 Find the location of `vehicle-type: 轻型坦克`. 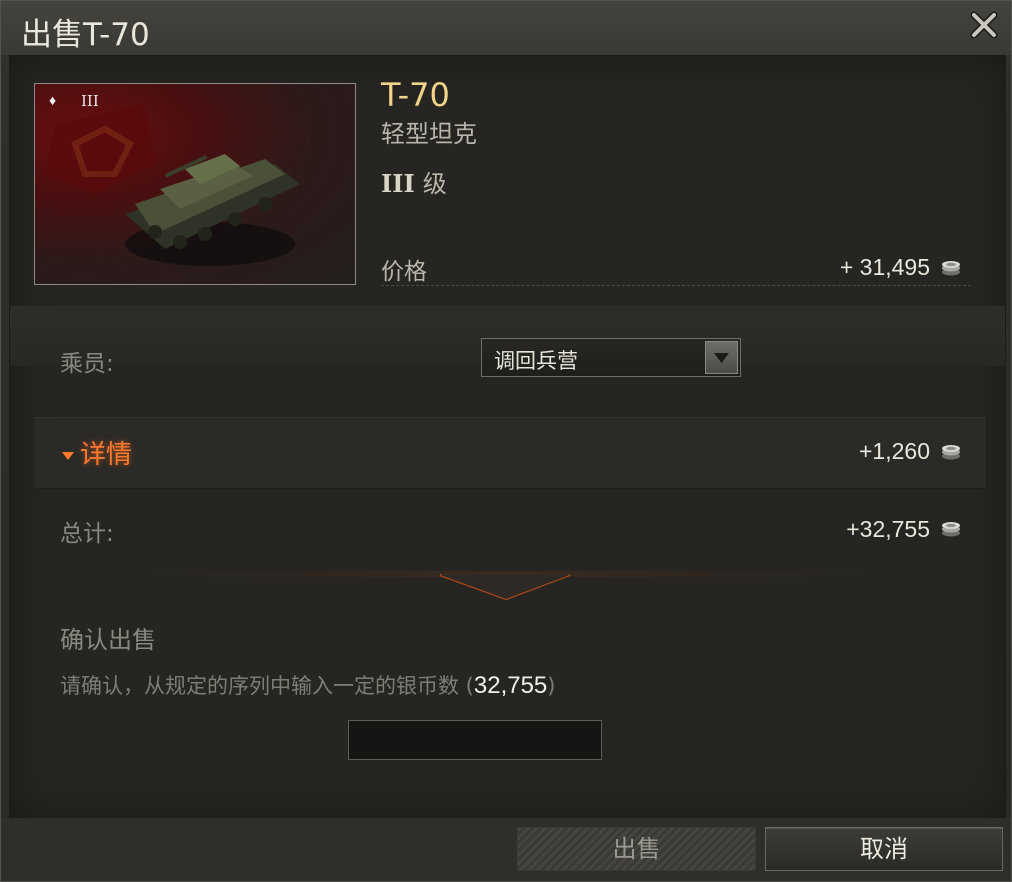

vehicle-type: 轻型坦克 is located at coordinates (429, 134).